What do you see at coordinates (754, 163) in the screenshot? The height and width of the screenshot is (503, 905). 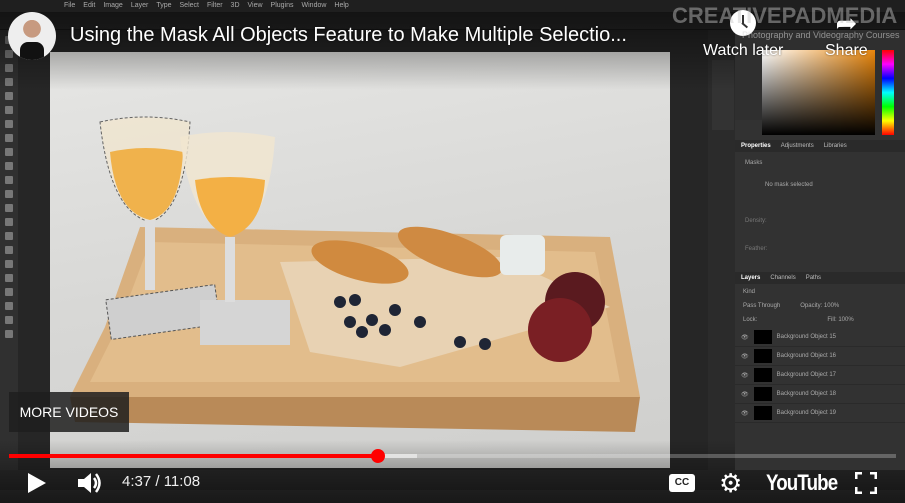 I see `masks-label: Masks` at bounding box center [754, 163].